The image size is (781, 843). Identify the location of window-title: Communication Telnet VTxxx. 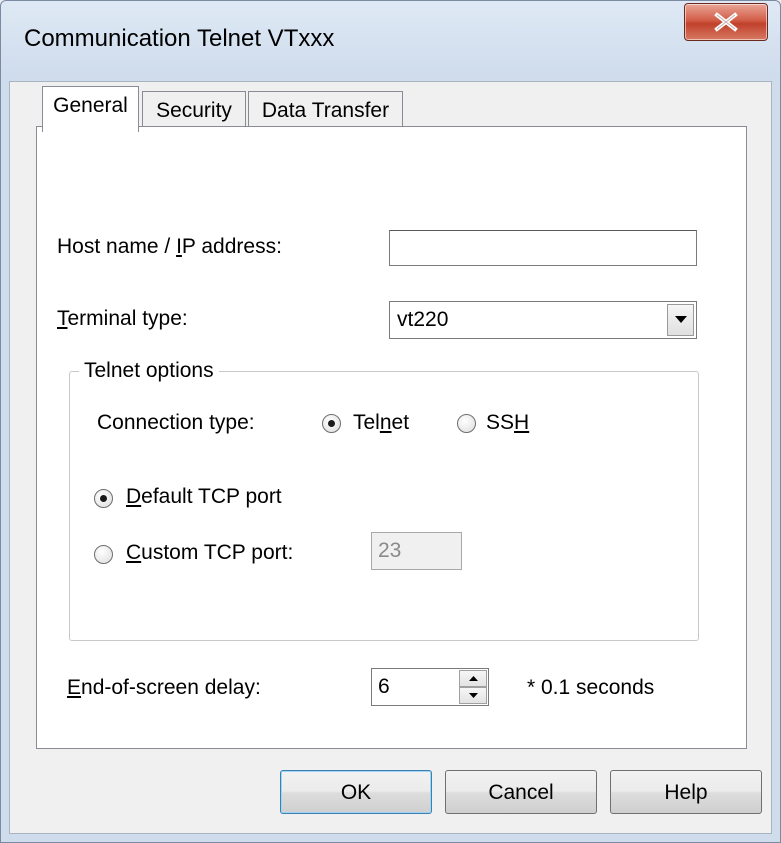
(179, 38).